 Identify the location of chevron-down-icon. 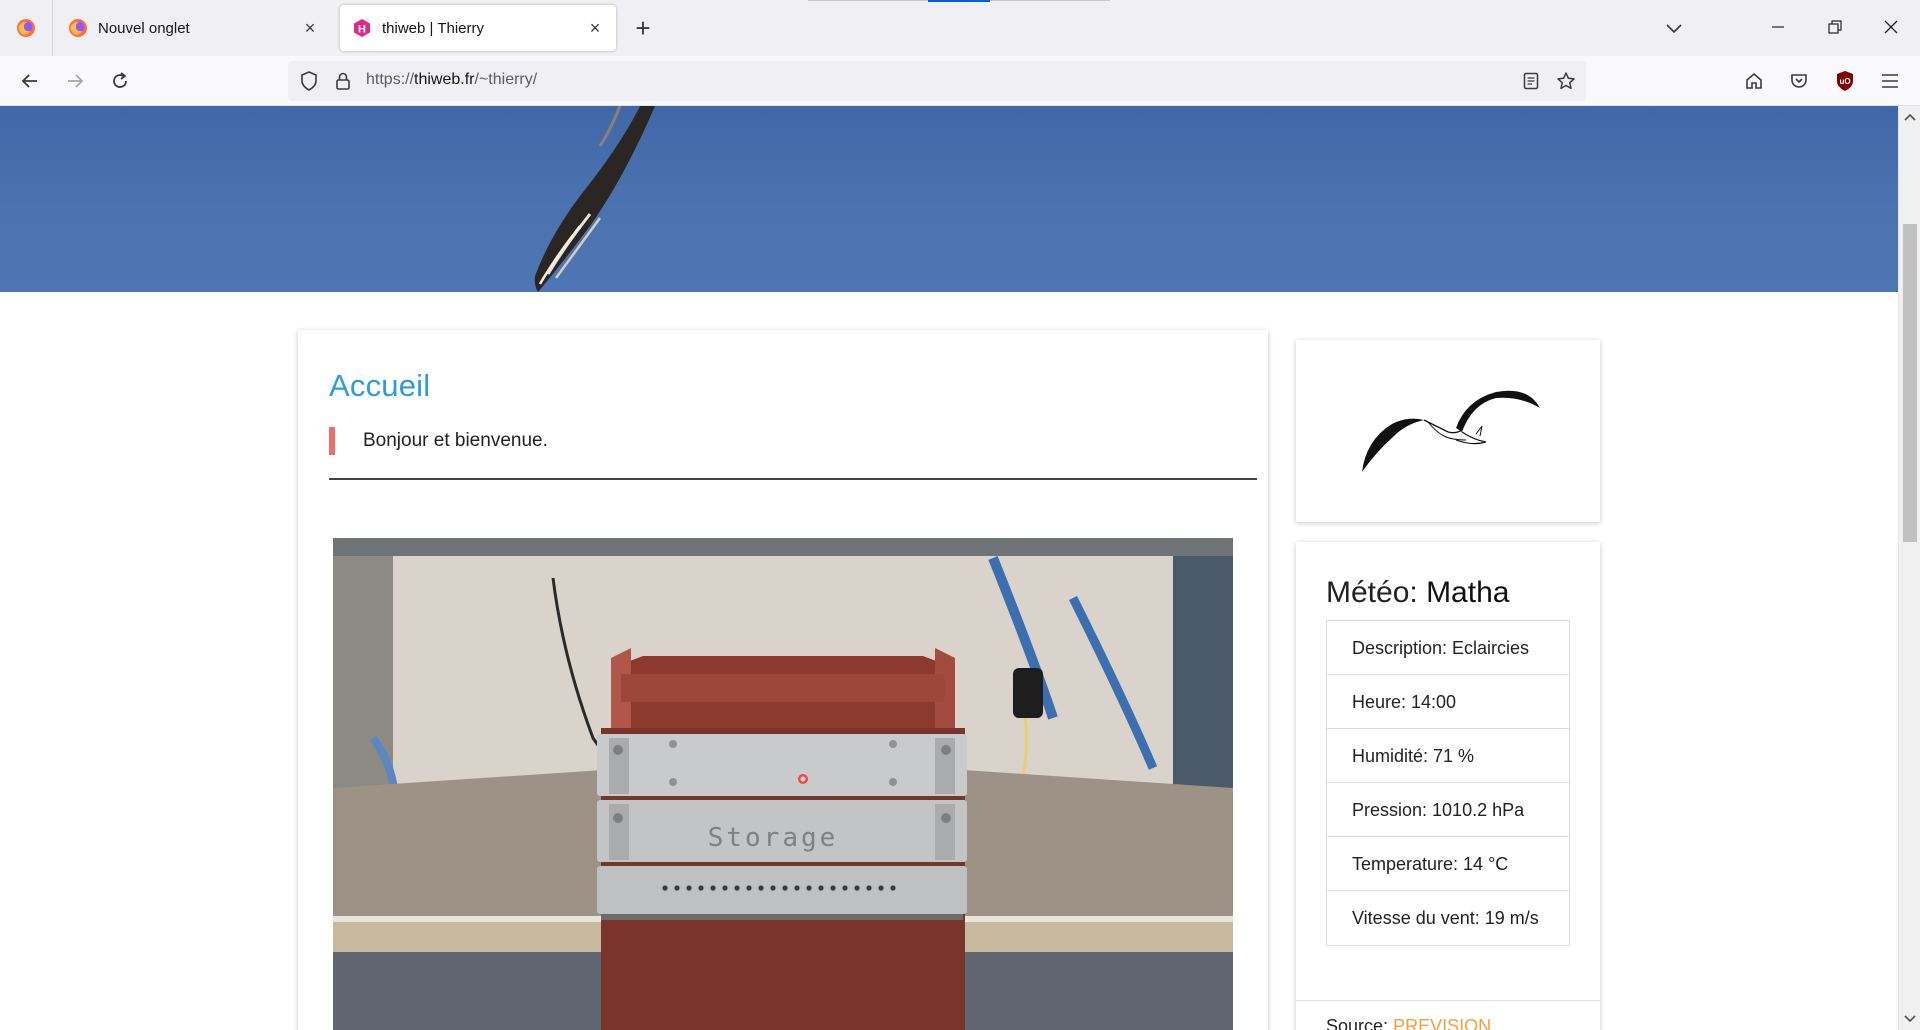
(1674, 29).